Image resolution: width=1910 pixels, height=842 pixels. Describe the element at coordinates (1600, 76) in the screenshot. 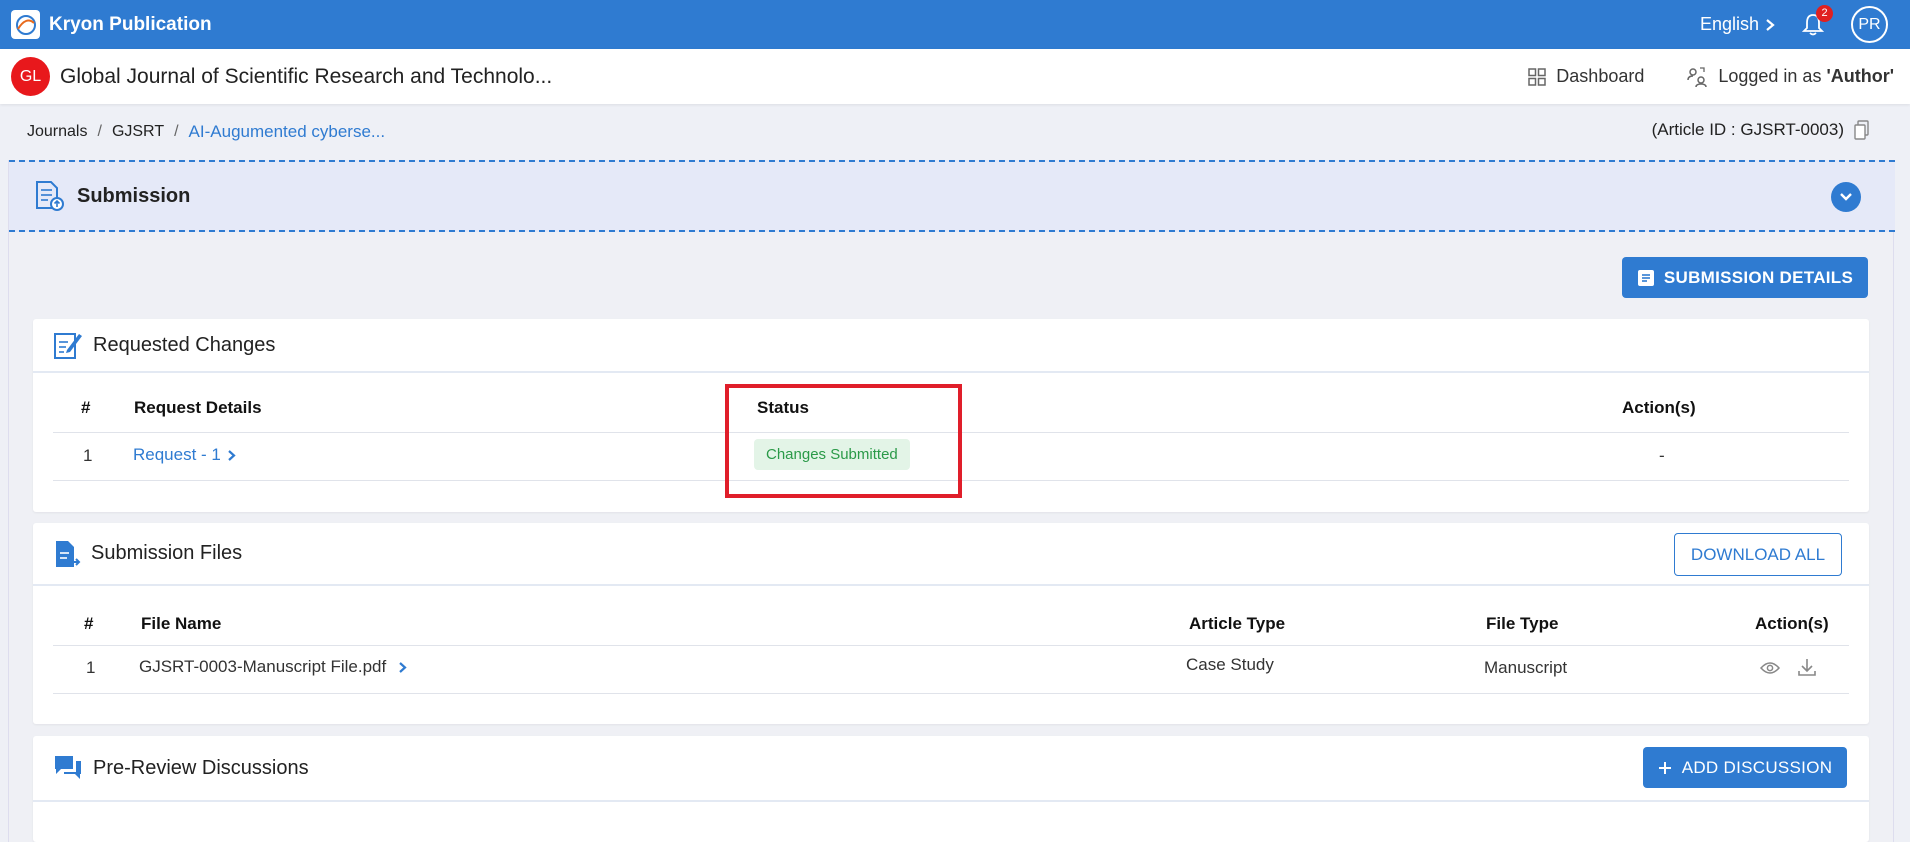

I see `dashboard-label: Dashboard` at that location.